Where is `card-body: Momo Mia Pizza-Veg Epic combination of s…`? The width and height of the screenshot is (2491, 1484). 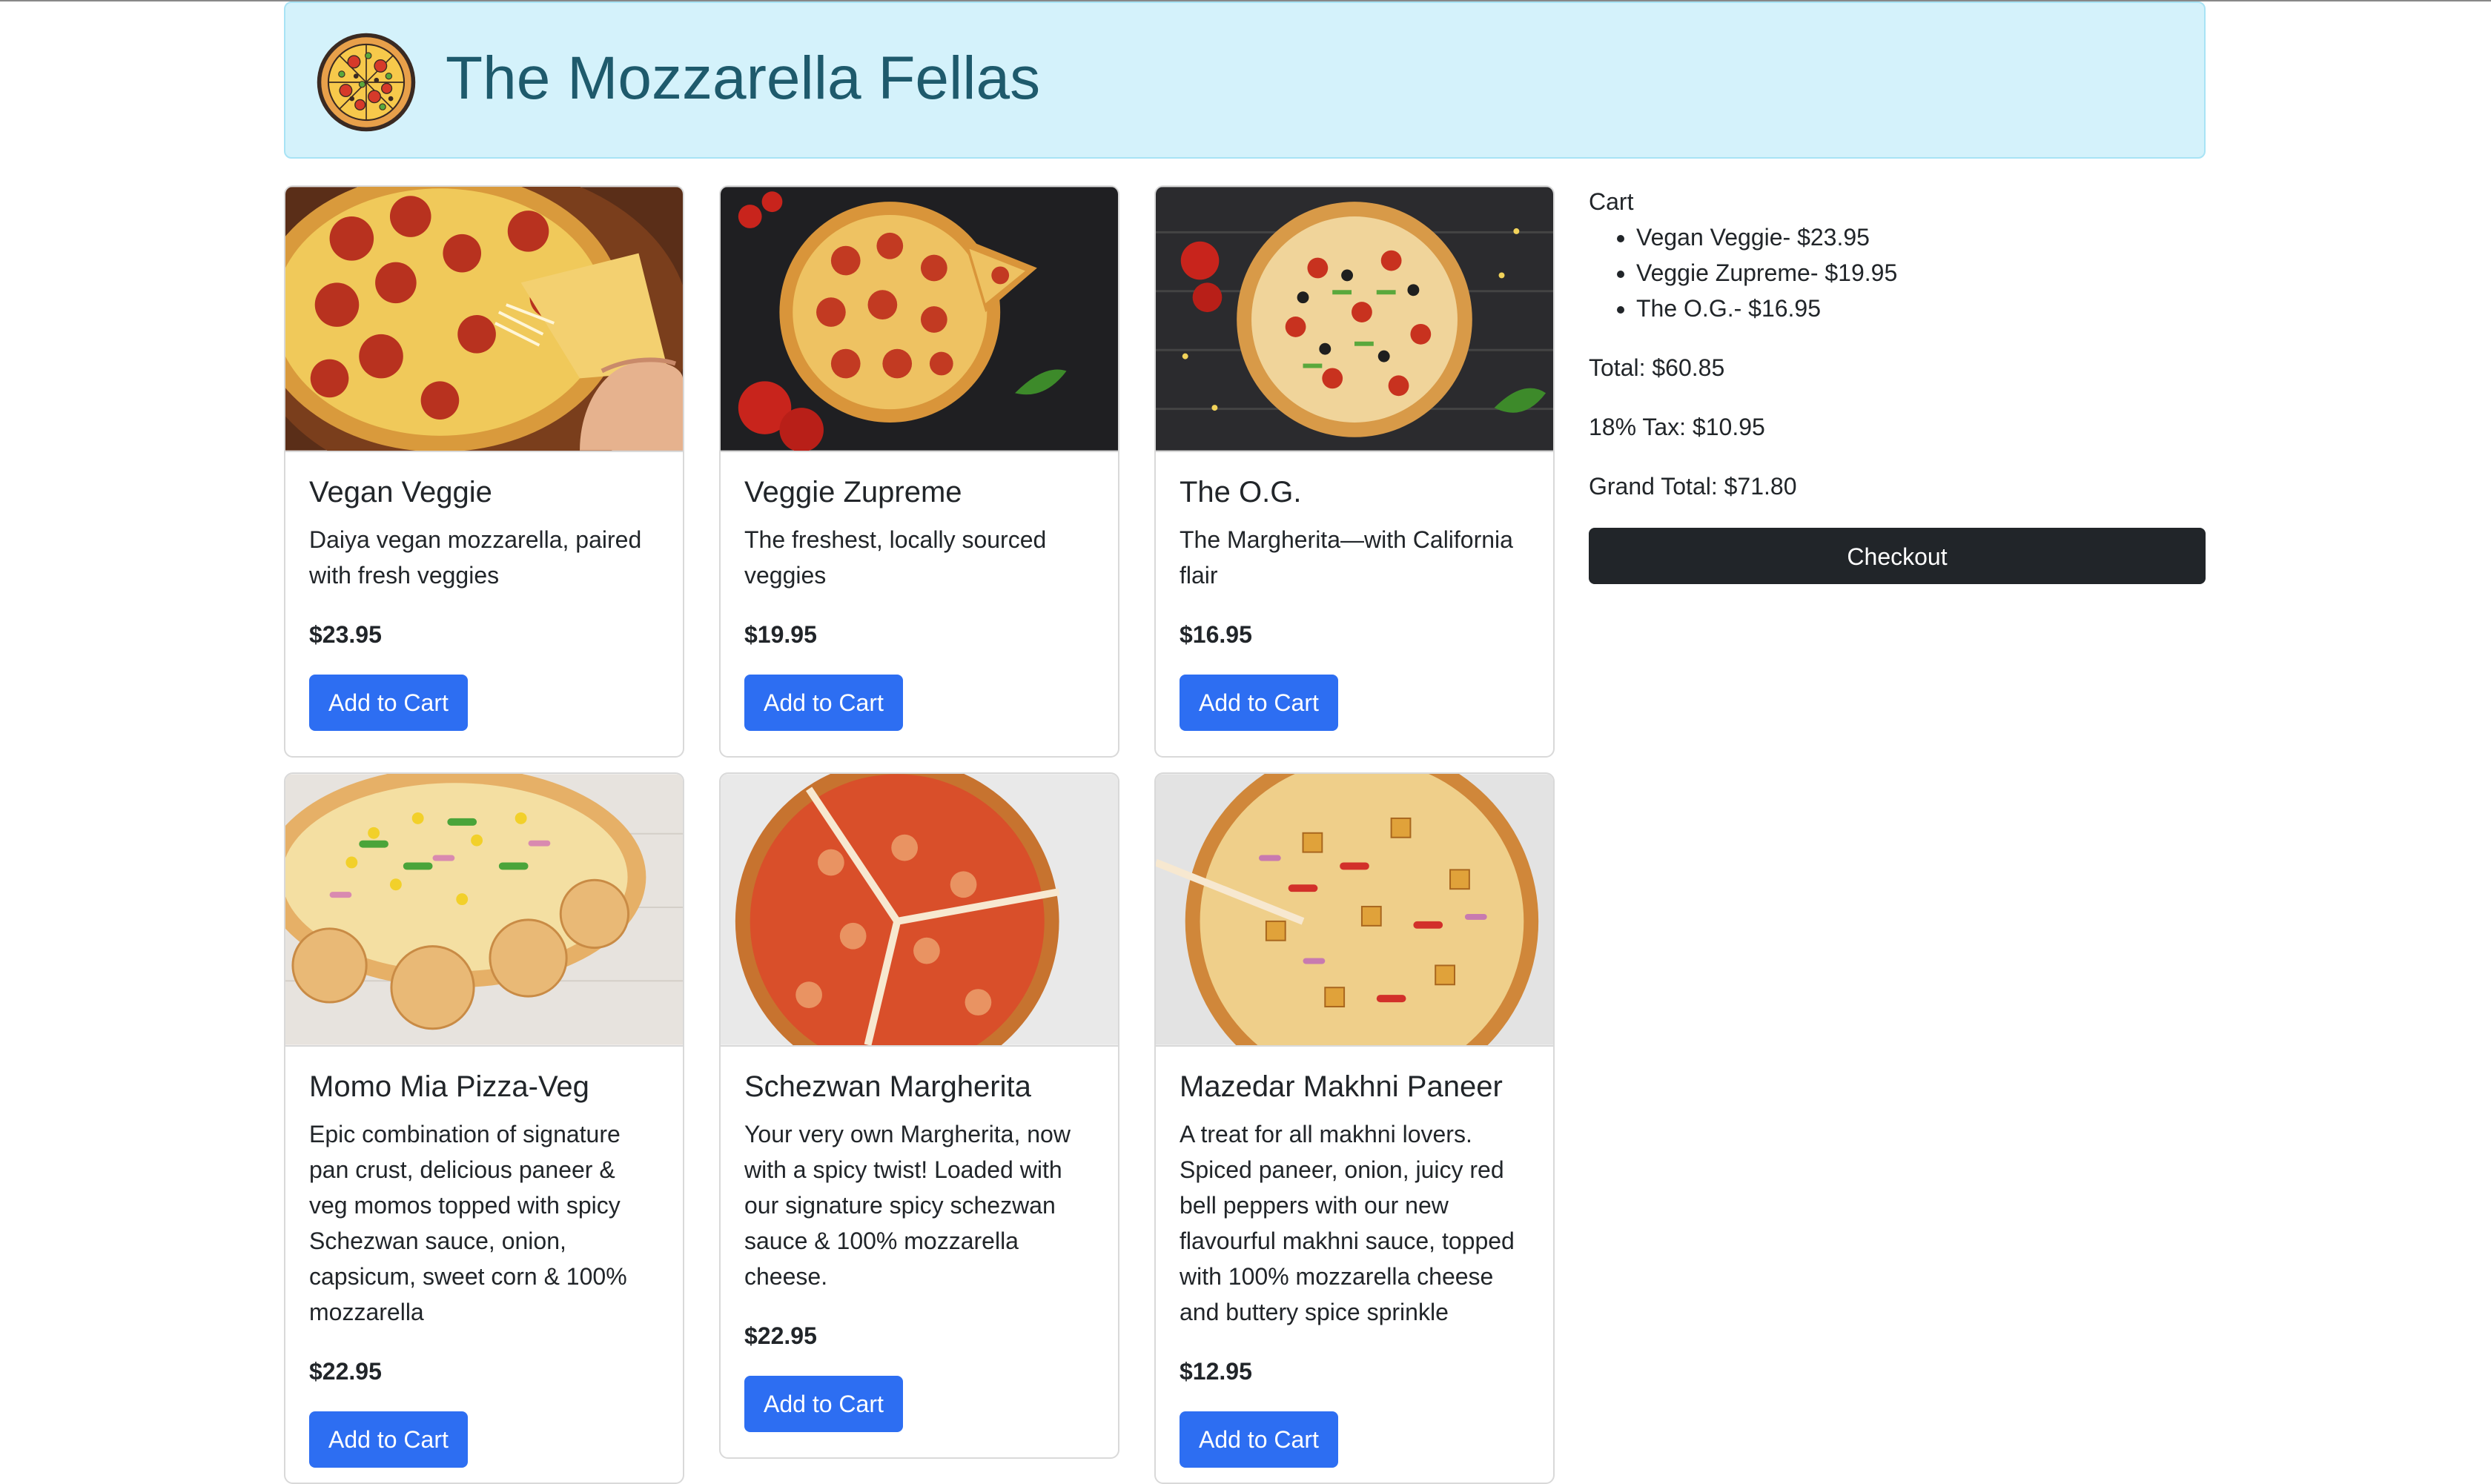 card-body: Momo Mia Pizza-Veg Epic combination of s… is located at coordinates (484, 1257).